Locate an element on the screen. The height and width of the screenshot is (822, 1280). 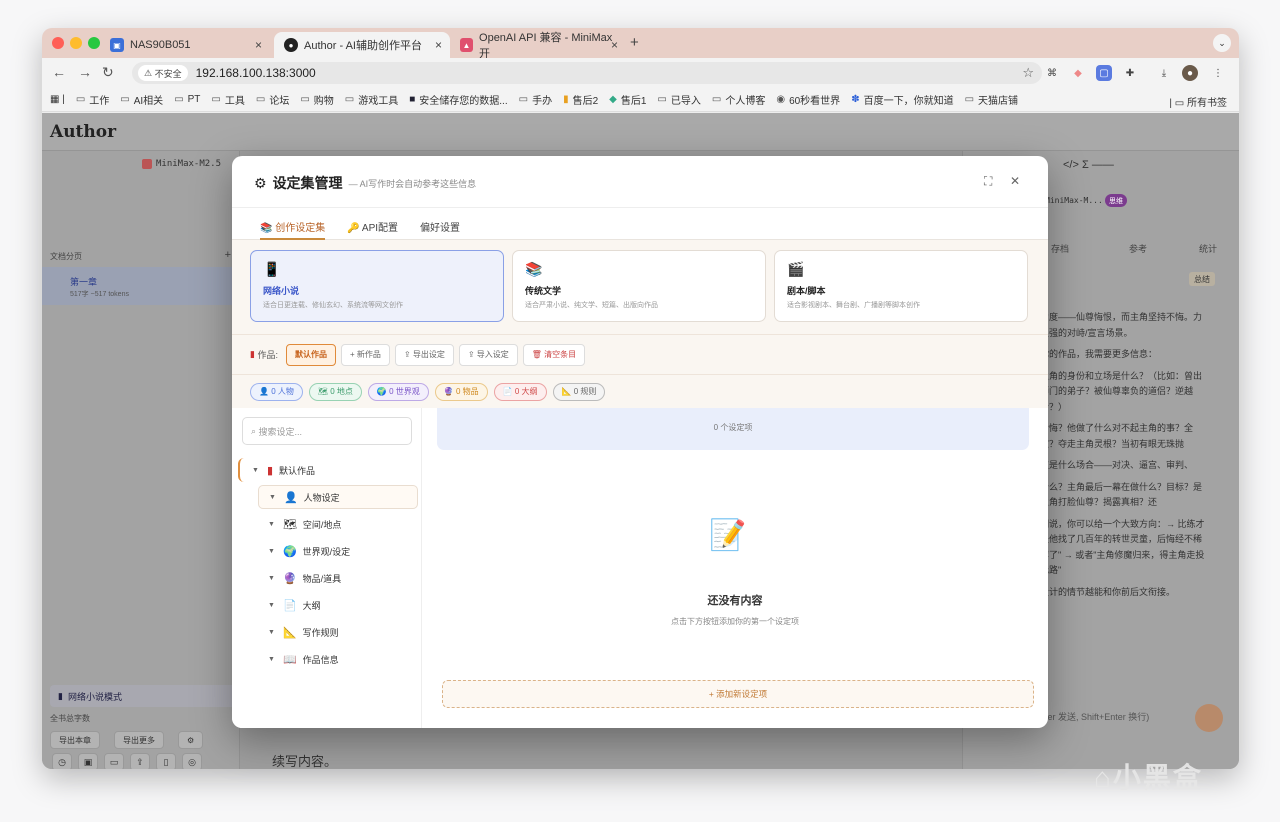
bookmark-label: 已导入 is located at coordinates (685, 101).